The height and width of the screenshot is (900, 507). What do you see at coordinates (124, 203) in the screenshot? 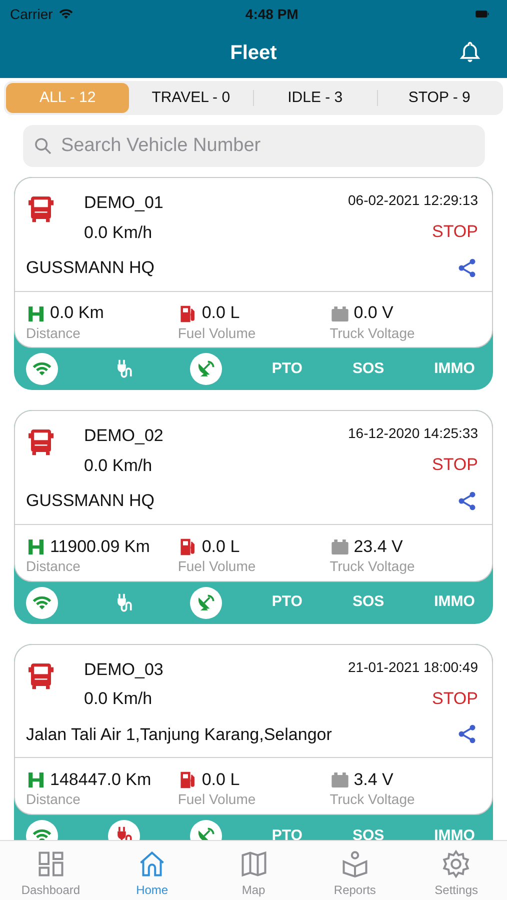
I see `vehicle-name: DEMO_01` at bounding box center [124, 203].